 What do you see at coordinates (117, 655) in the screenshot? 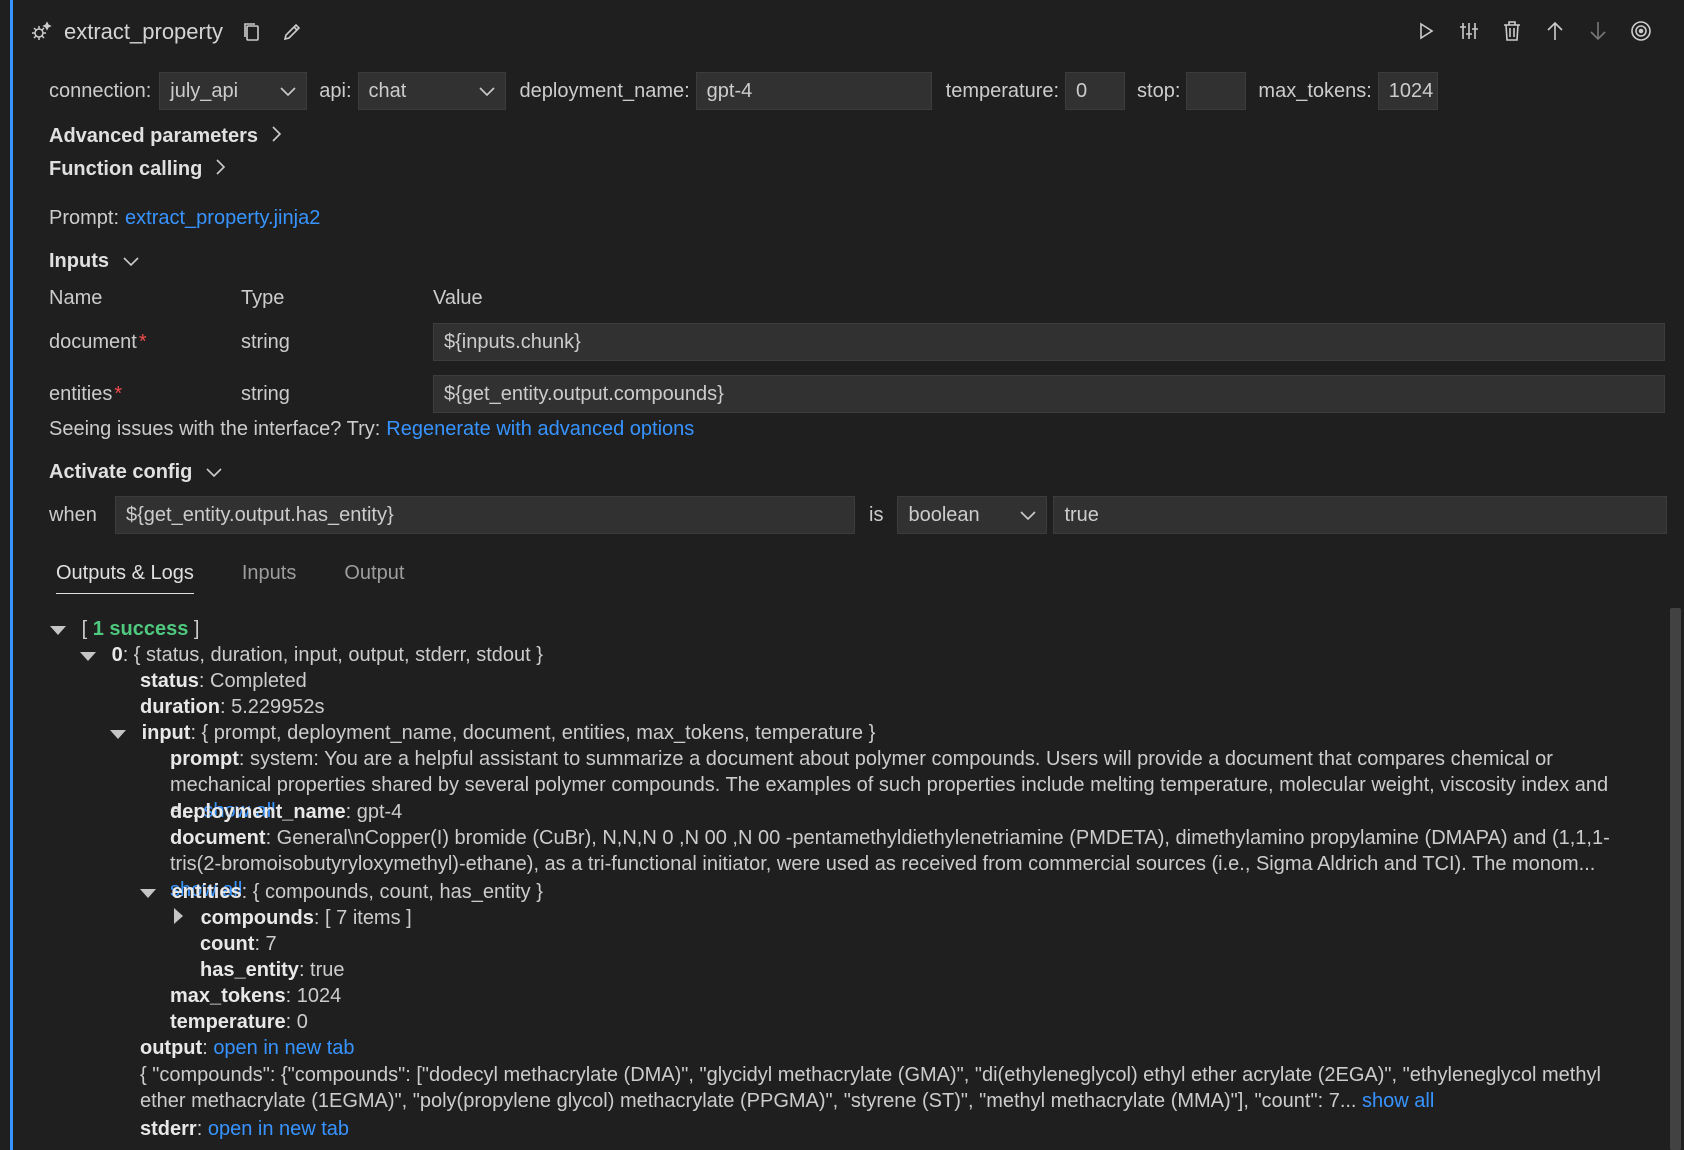
I see `tree-key: 0` at bounding box center [117, 655].